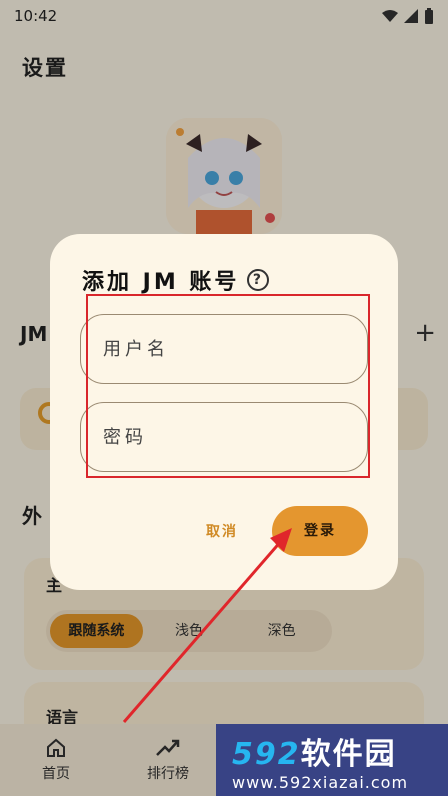  Describe the element at coordinates (320, 782) in the screenshot. I see `watermark-url: www.592xiazai.com` at that location.